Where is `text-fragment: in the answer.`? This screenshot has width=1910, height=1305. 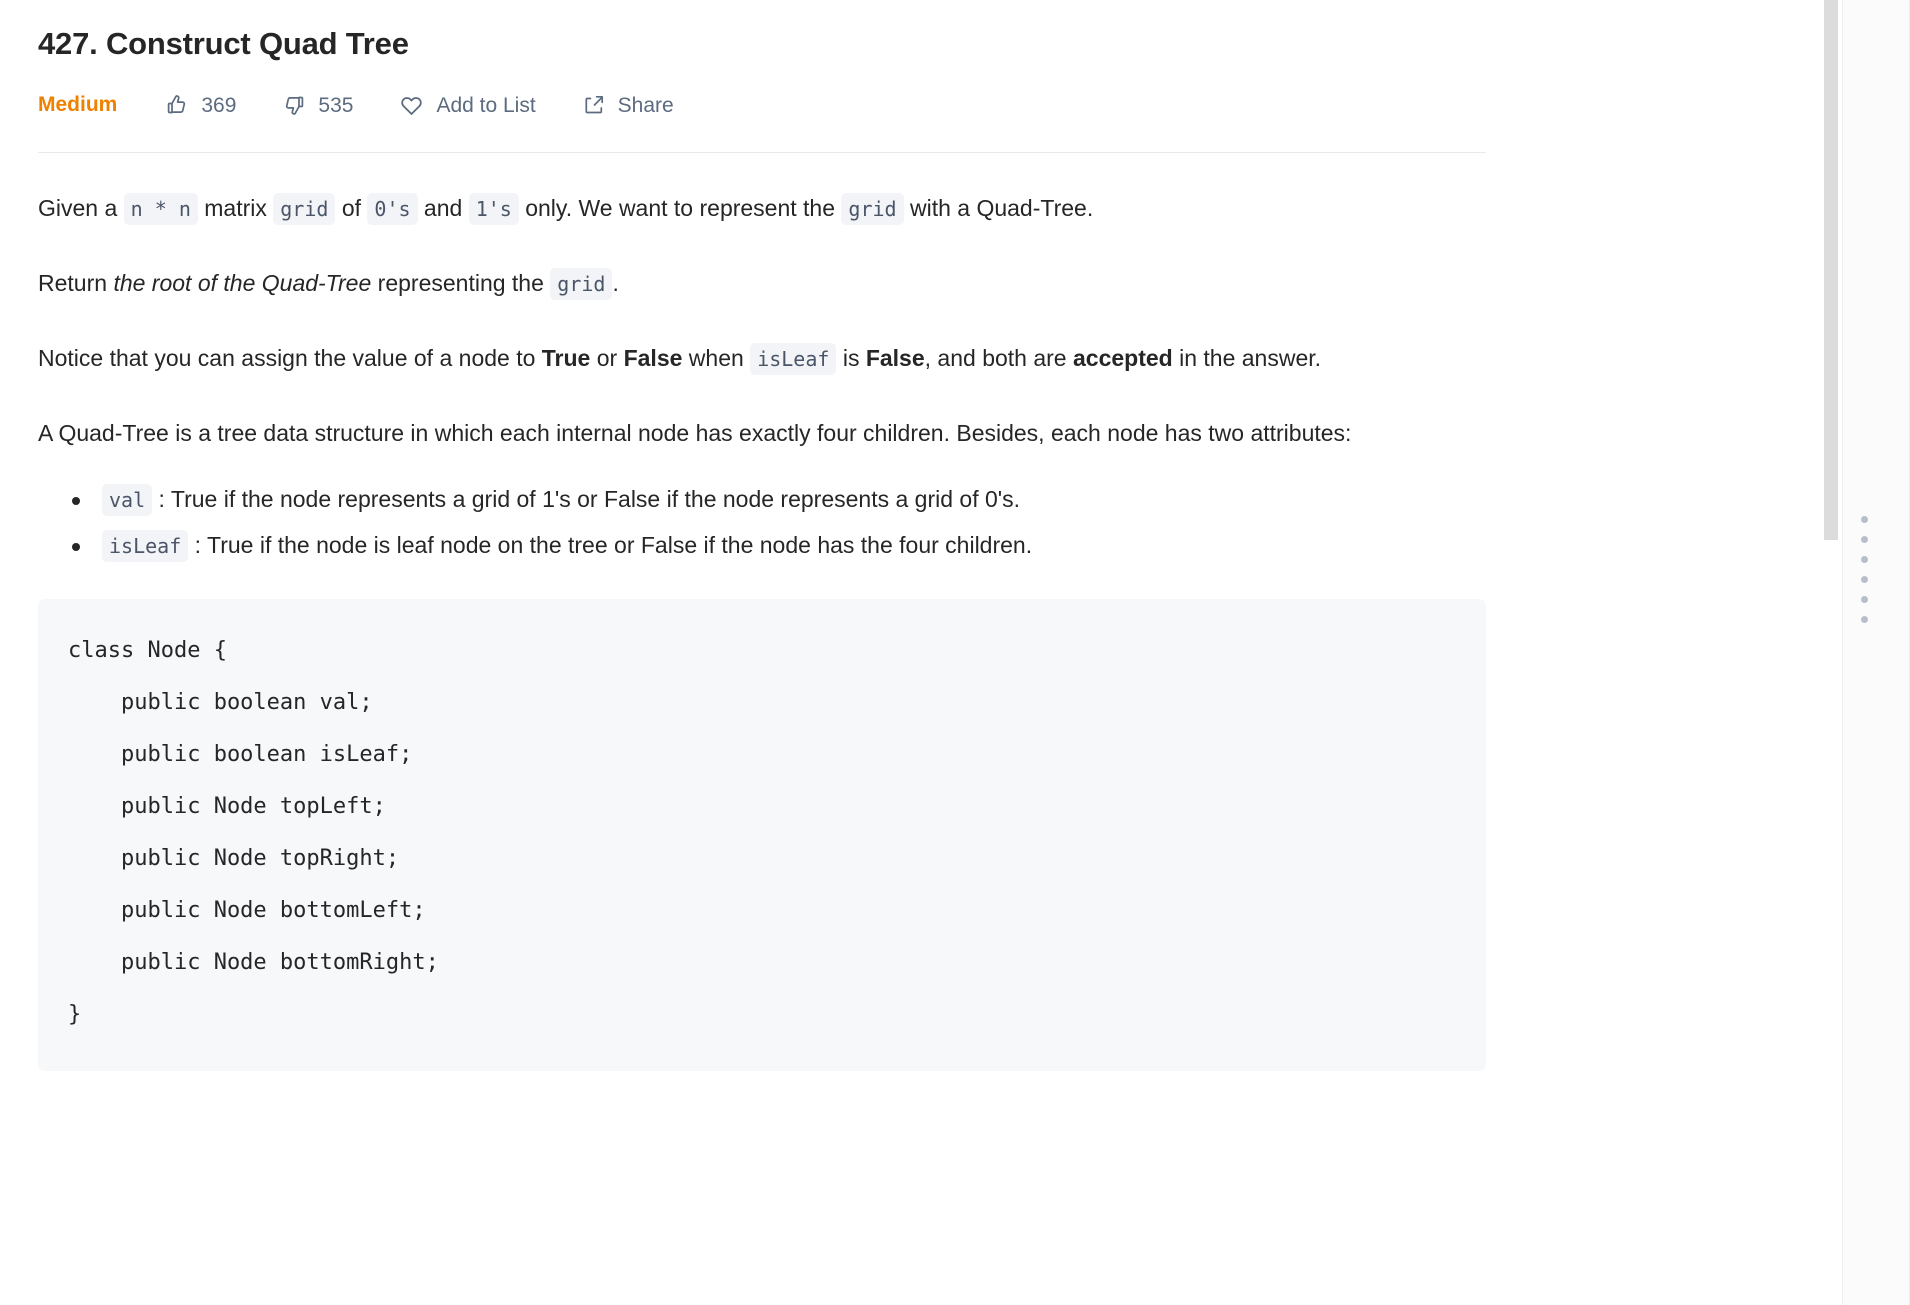 text-fragment: in the answer. is located at coordinates (1247, 358).